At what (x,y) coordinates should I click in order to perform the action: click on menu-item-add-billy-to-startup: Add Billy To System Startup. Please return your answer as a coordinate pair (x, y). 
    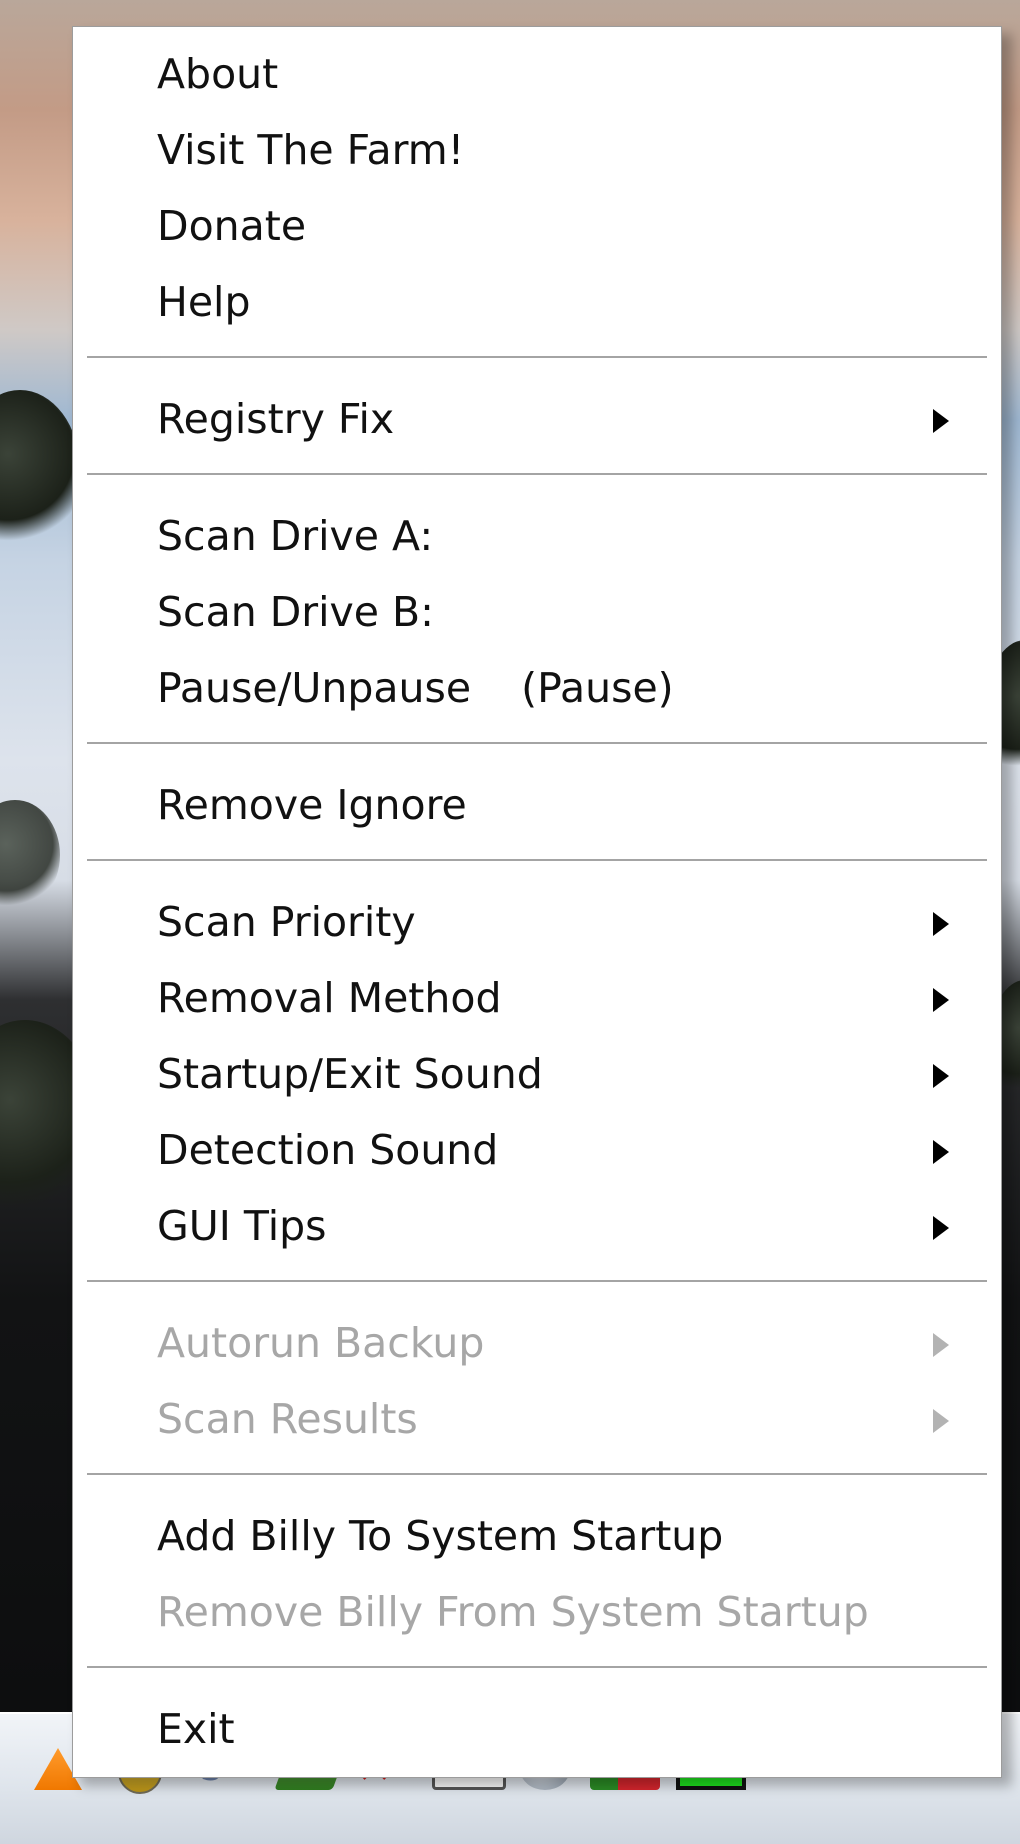
    Looking at the image, I should click on (538, 1536).